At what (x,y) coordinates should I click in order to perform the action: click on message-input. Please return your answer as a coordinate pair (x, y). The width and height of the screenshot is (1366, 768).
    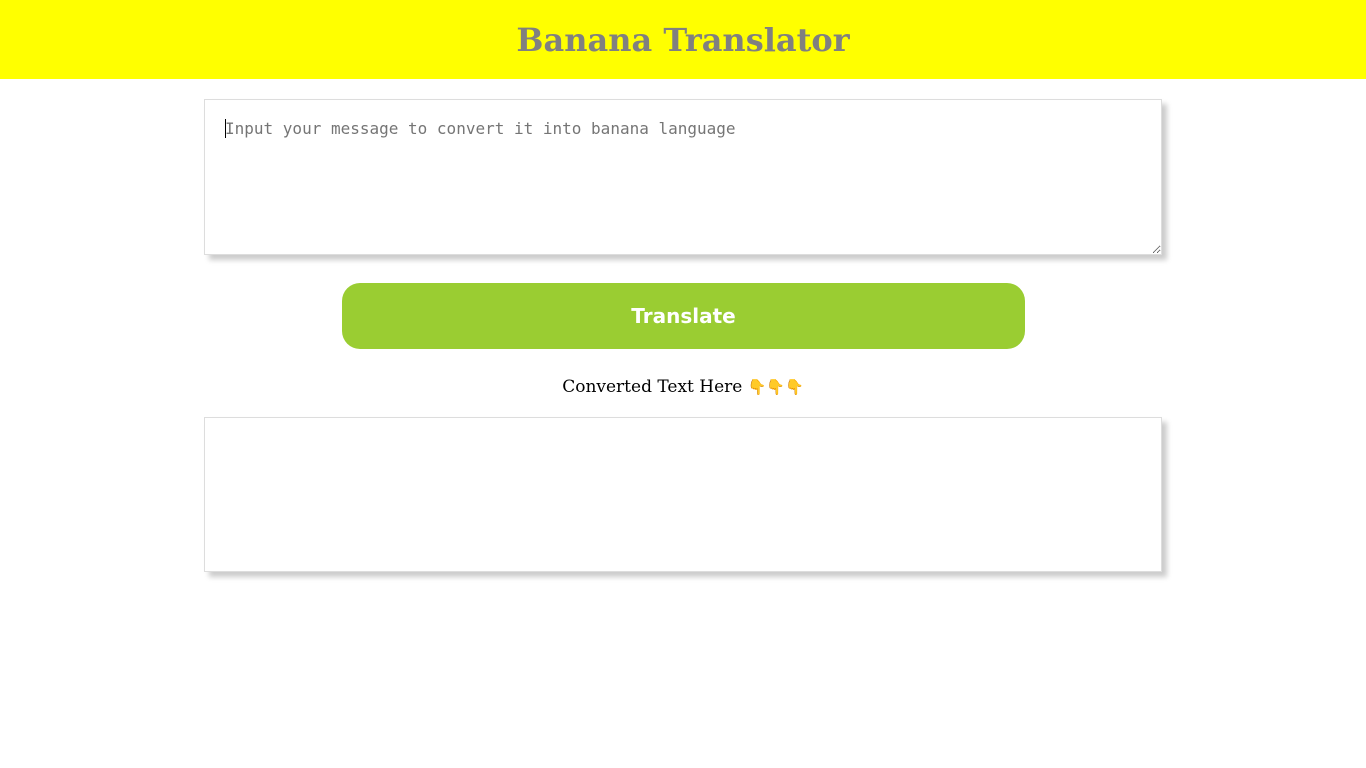
    Looking at the image, I should click on (683, 177).